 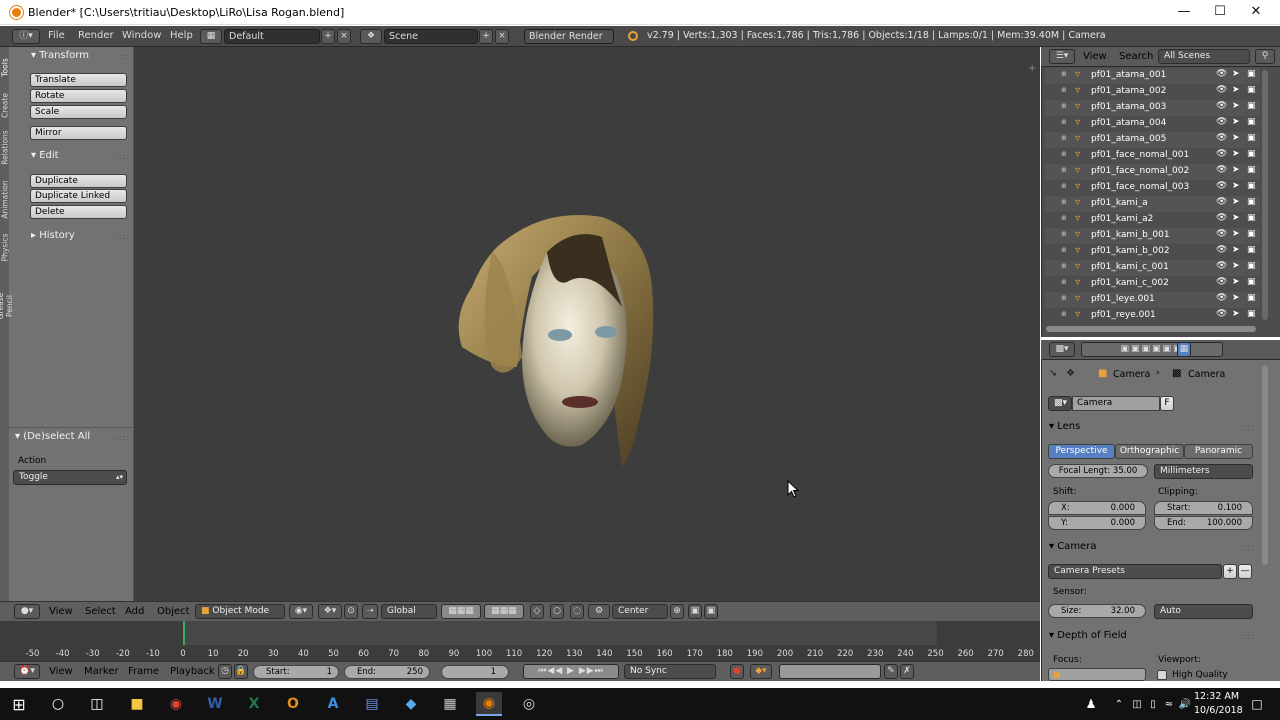 What do you see at coordinates (577, 611) in the screenshot?
I see `proportional-edit-icon: ◌` at bounding box center [577, 611].